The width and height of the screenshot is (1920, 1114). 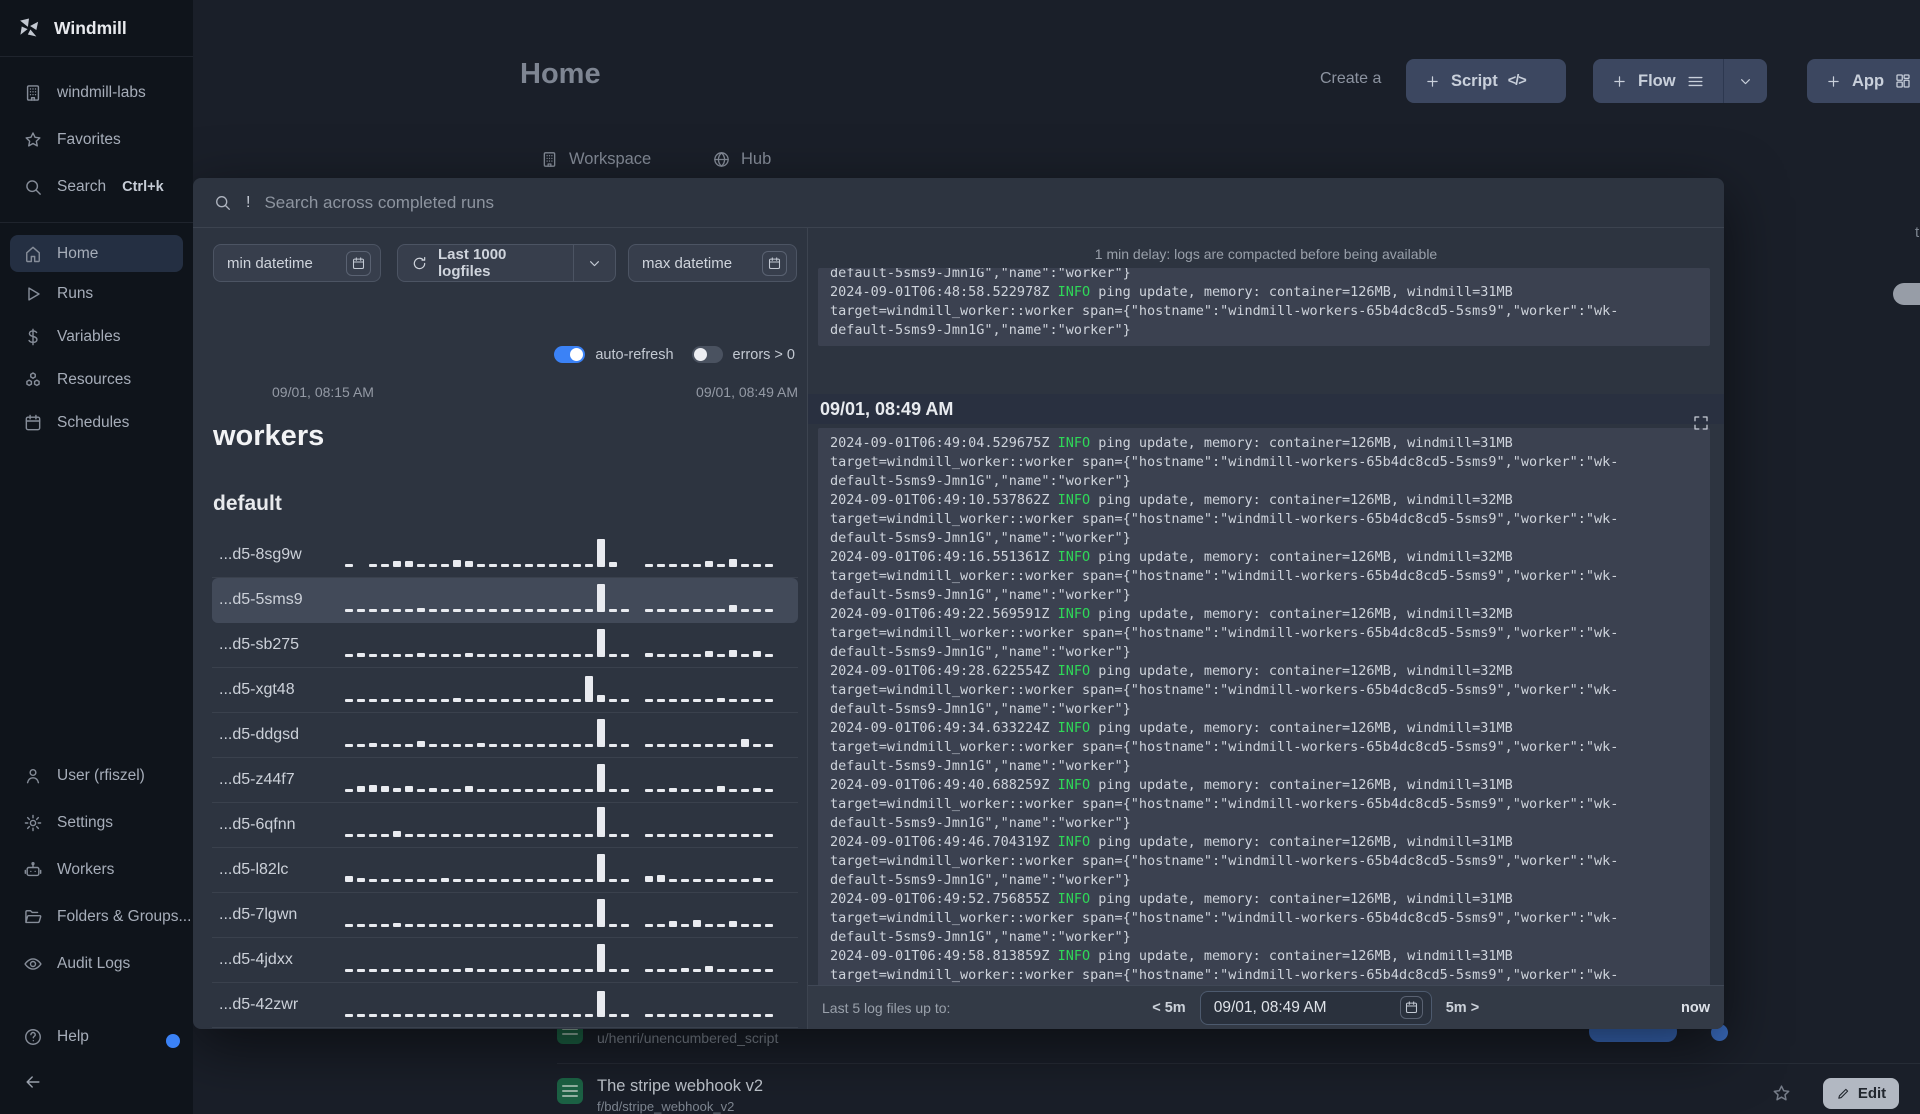 What do you see at coordinates (96, 186) in the screenshot?
I see `sidebar-item-search: Search Ctrl+k` at bounding box center [96, 186].